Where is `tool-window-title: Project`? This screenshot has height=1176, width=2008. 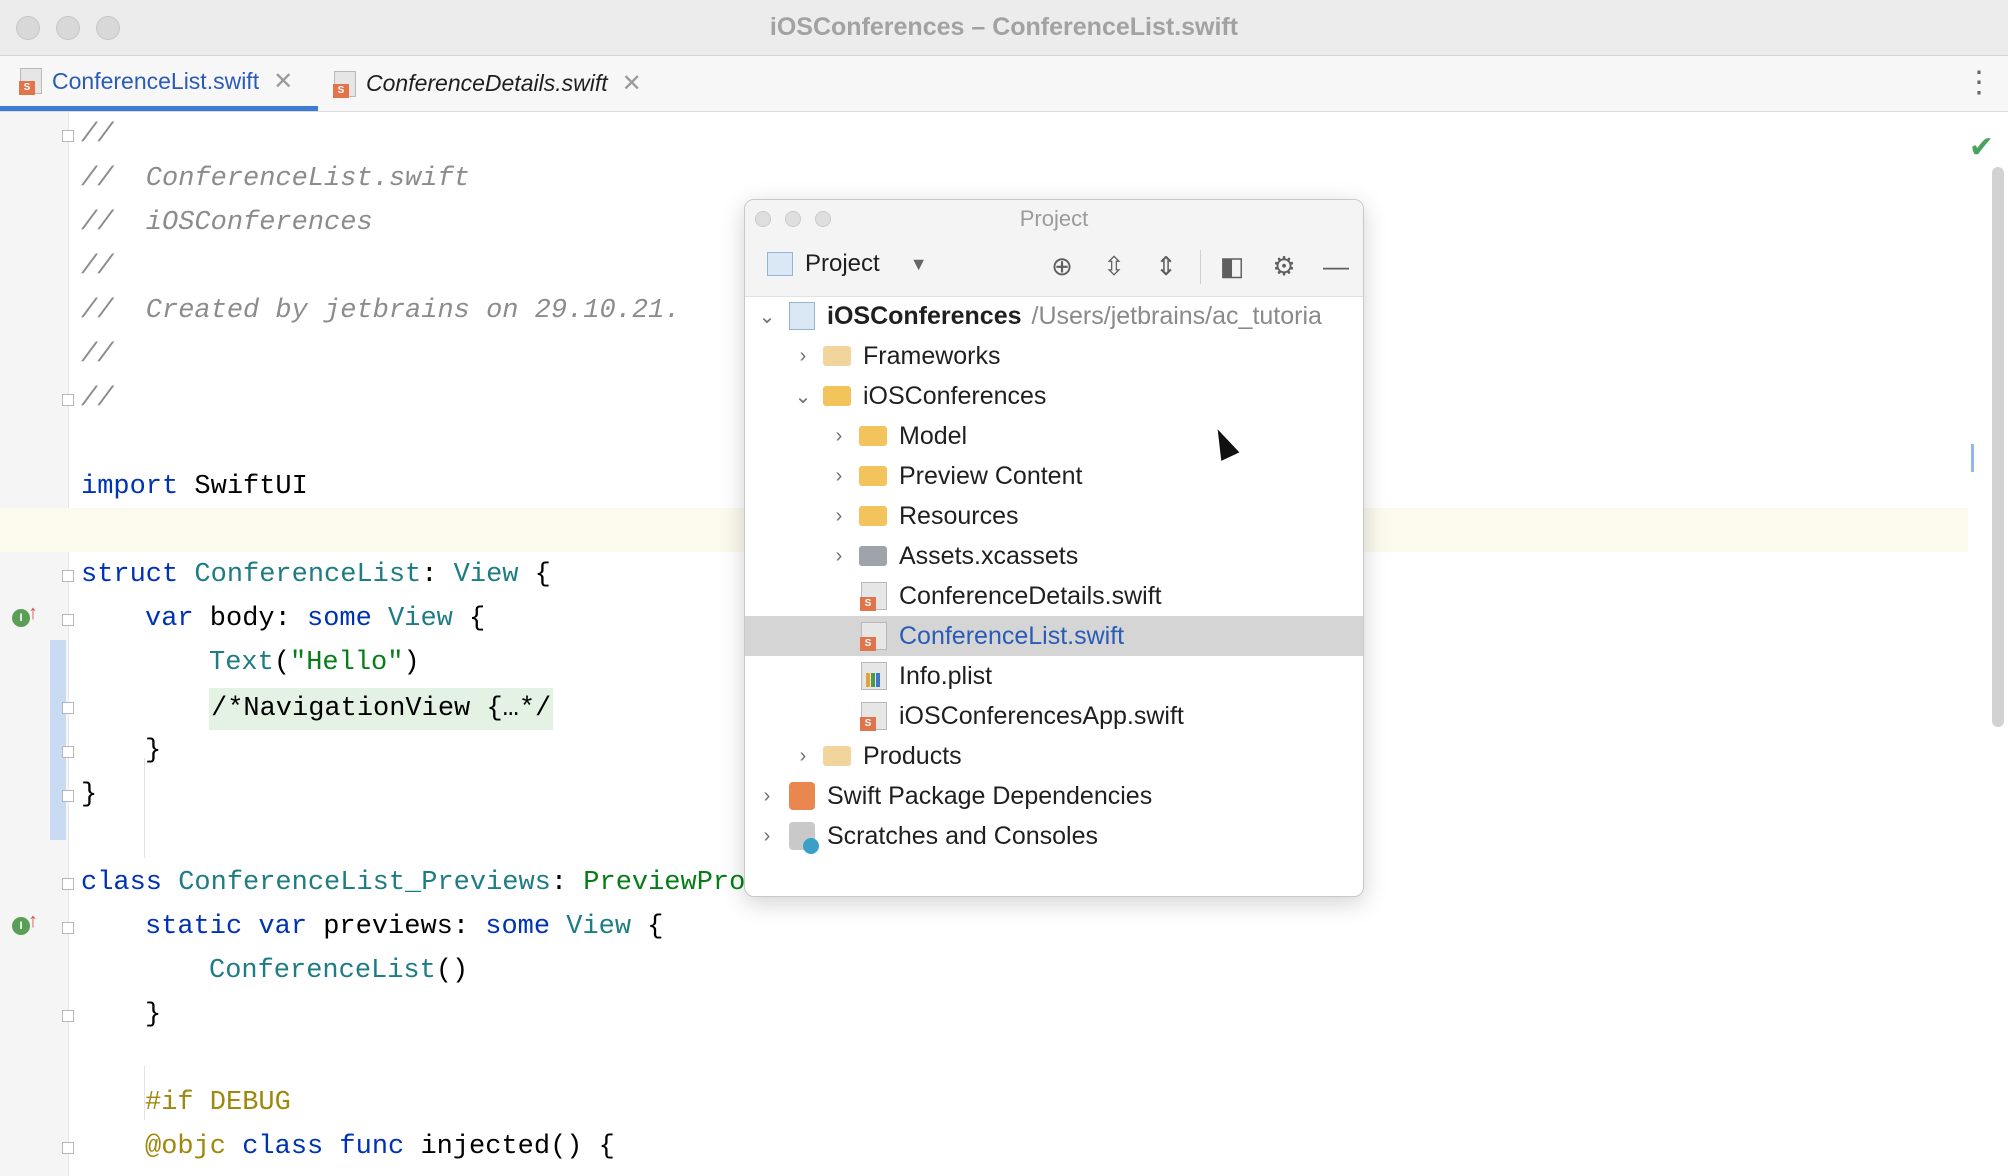 tool-window-title: Project is located at coordinates (1054, 219).